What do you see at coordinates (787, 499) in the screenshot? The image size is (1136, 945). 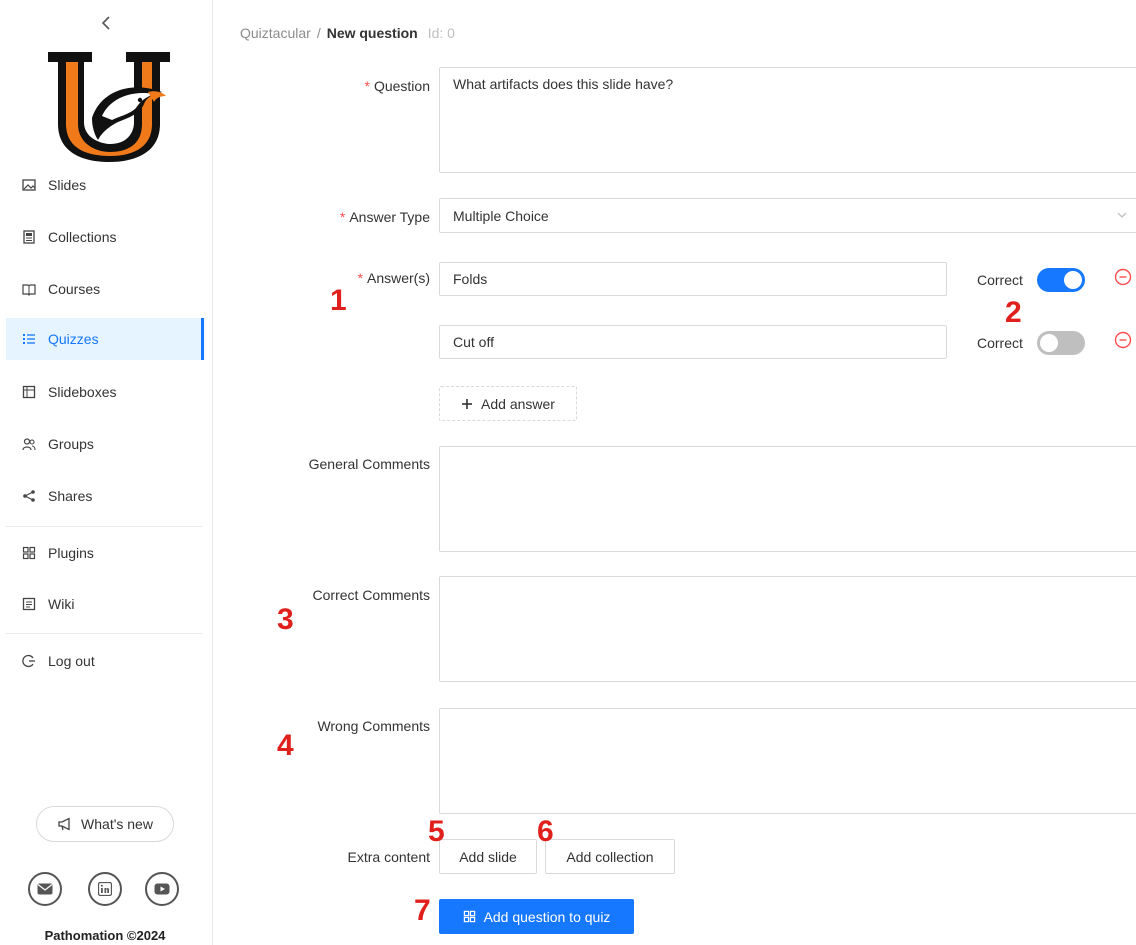 I see `general-comments-textarea` at bounding box center [787, 499].